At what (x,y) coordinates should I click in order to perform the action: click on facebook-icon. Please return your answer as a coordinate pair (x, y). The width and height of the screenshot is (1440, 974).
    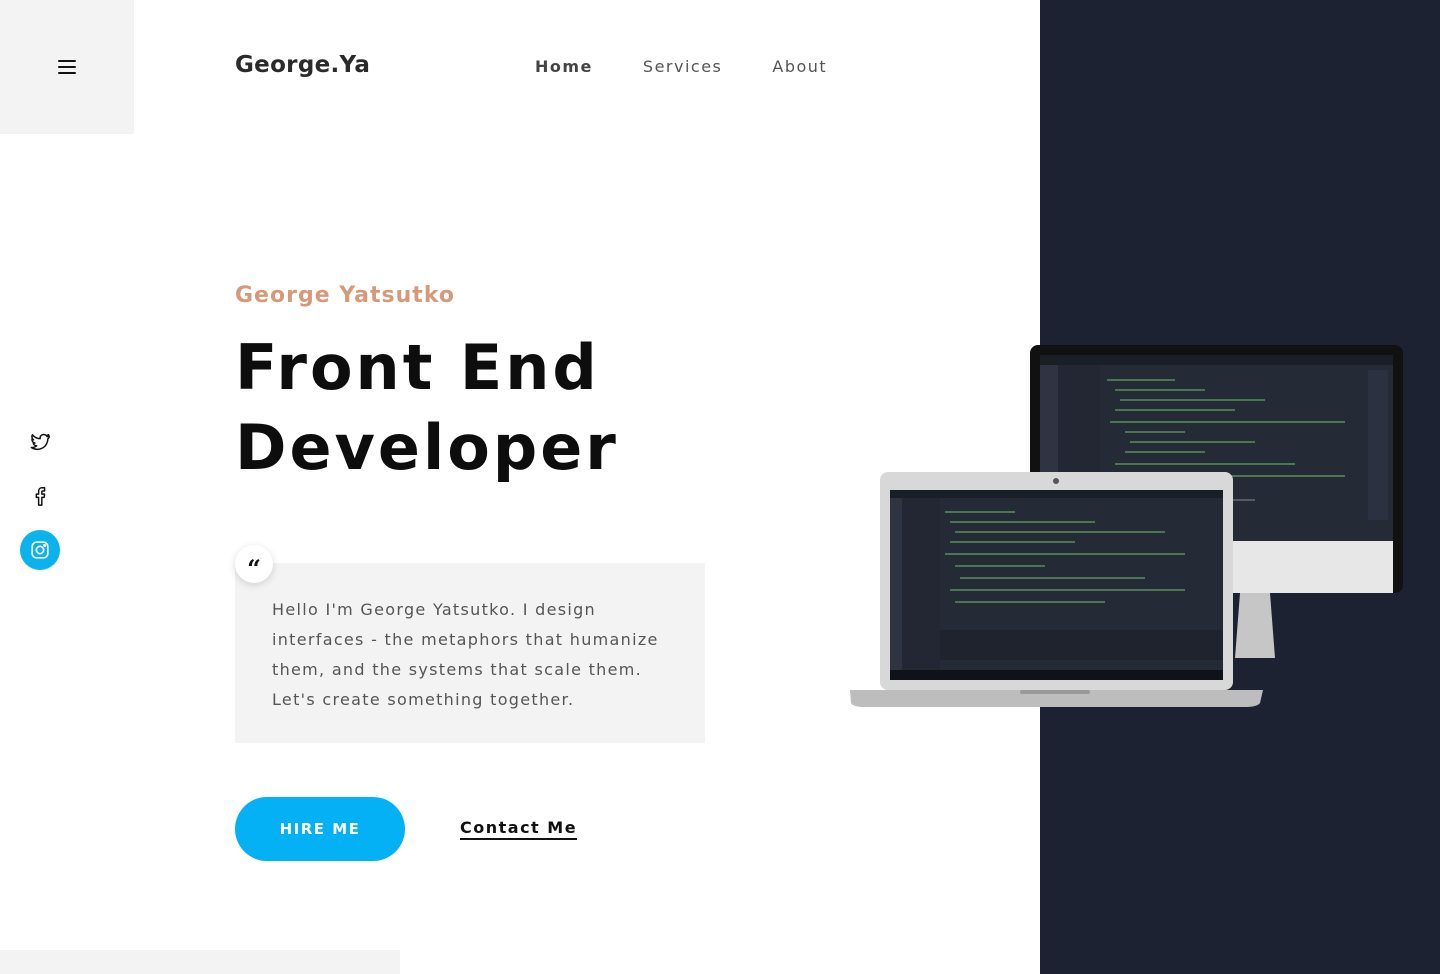
    Looking at the image, I should click on (40, 496).